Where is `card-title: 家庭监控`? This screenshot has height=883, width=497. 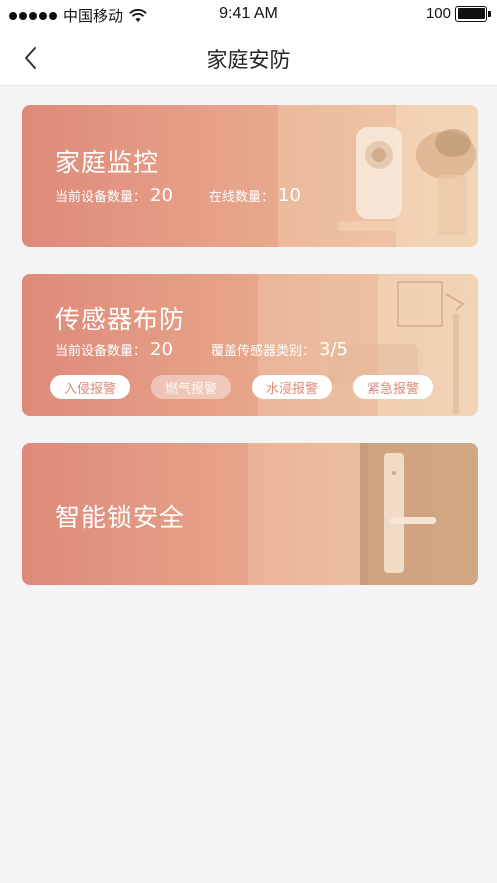
card-title: 家庭监控 is located at coordinates (107, 162).